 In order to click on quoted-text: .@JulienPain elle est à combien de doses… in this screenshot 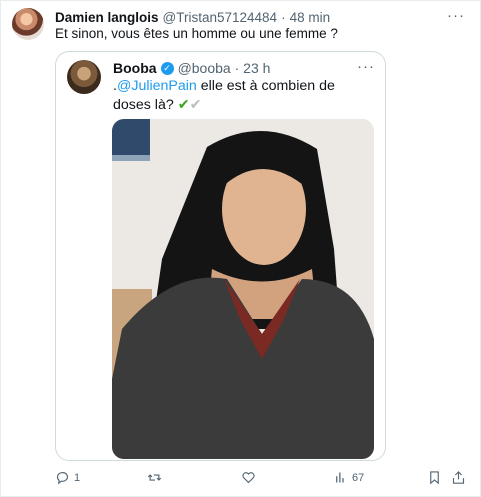, I will do `click(244, 96)`.